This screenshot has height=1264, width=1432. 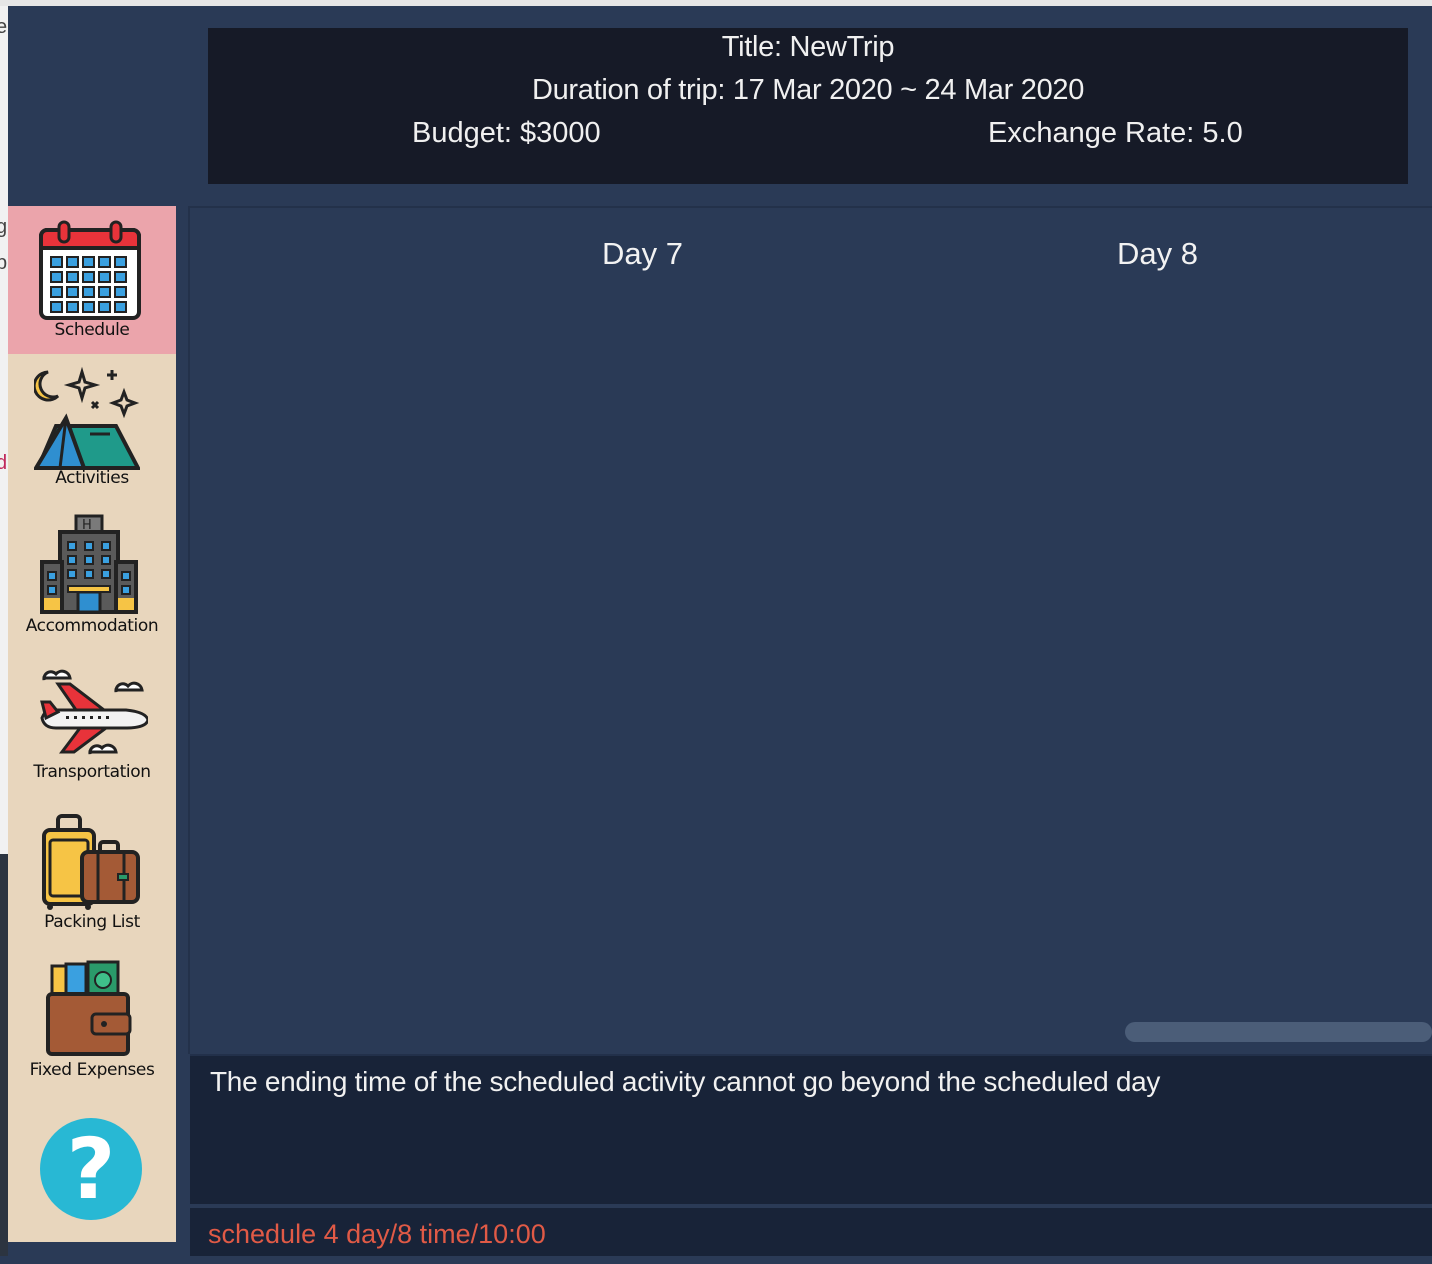 I want to click on trip-title: Title: NewTrip, so click(x=808, y=47).